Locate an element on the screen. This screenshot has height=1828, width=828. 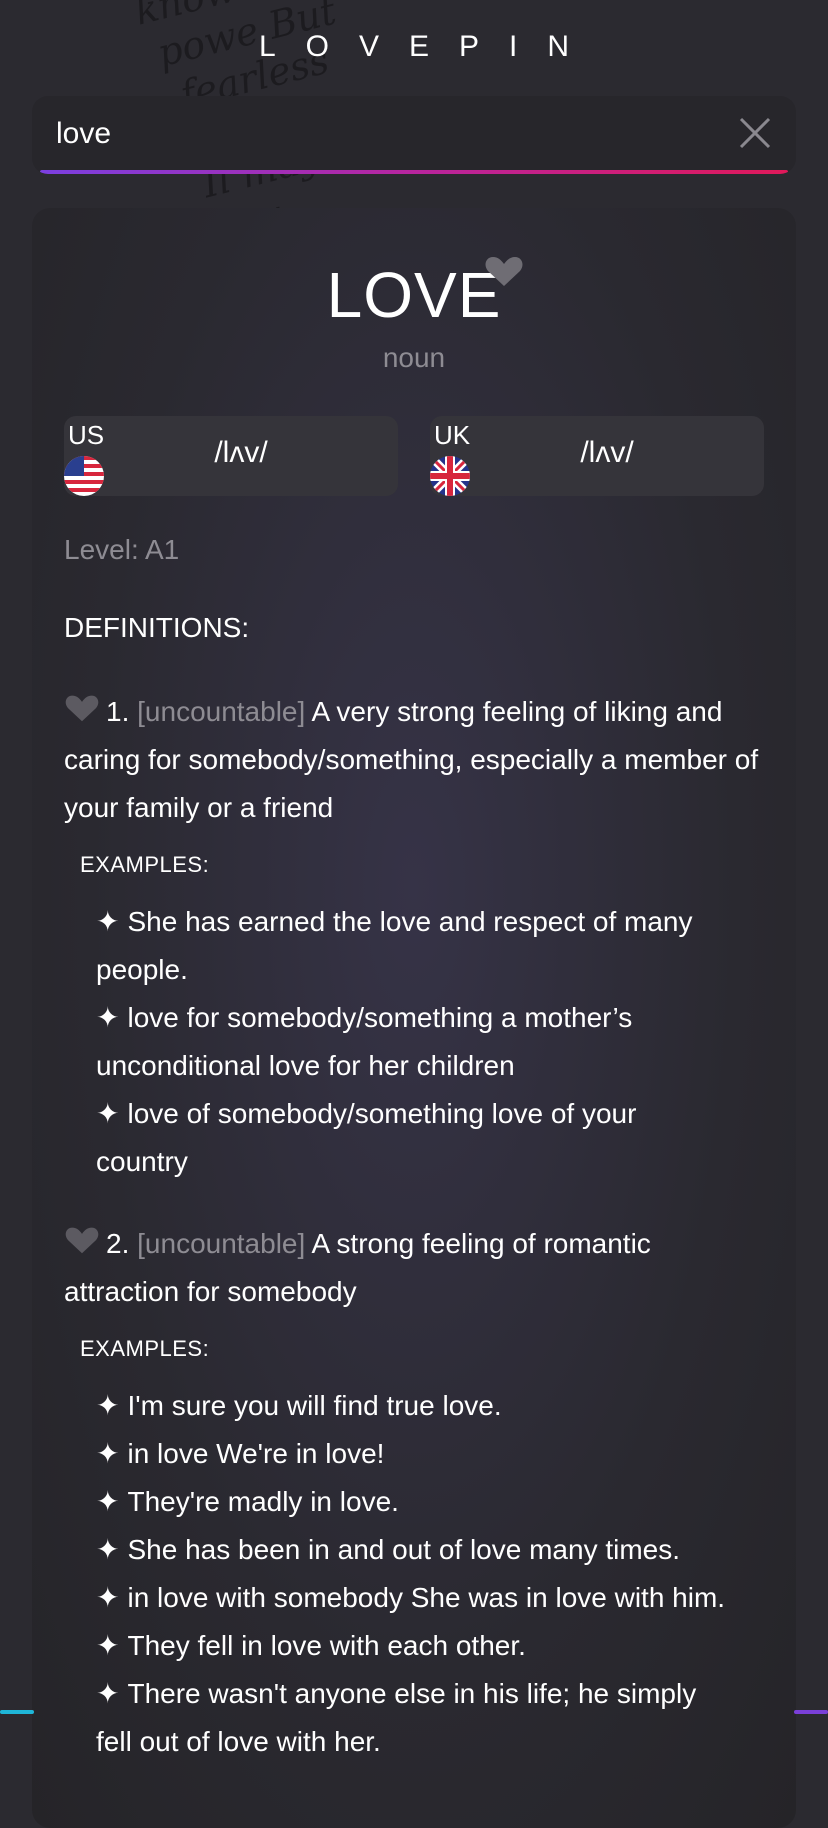
example-item: ✦ They fell in love with each other. is located at coordinates (416, 1646).